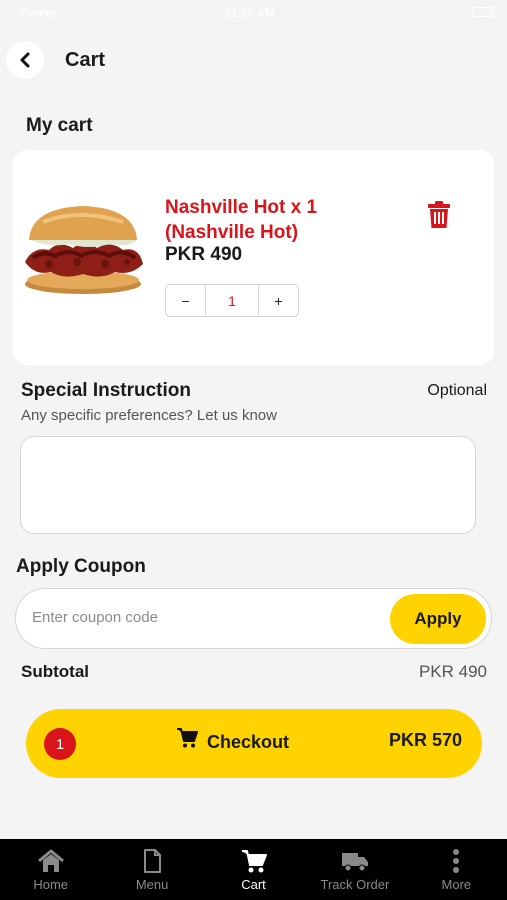 The image size is (507, 900). What do you see at coordinates (149, 415) in the screenshot?
I see `special-instruction-subtitle: Any specific preferences? Let us know` at bounding box center [149, 415].